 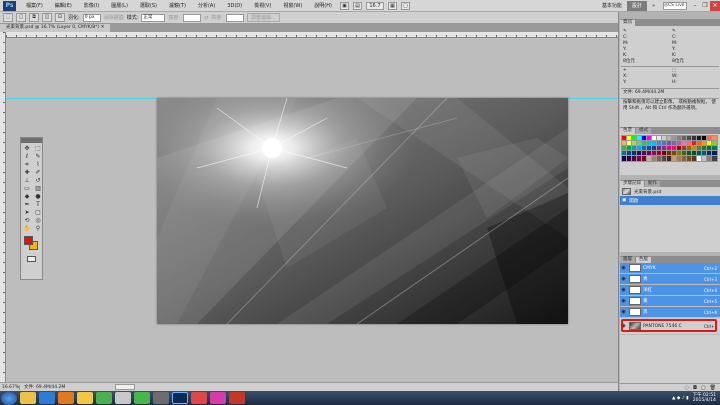 I want to click on acrobat-icon, so click(x=199, y=398).